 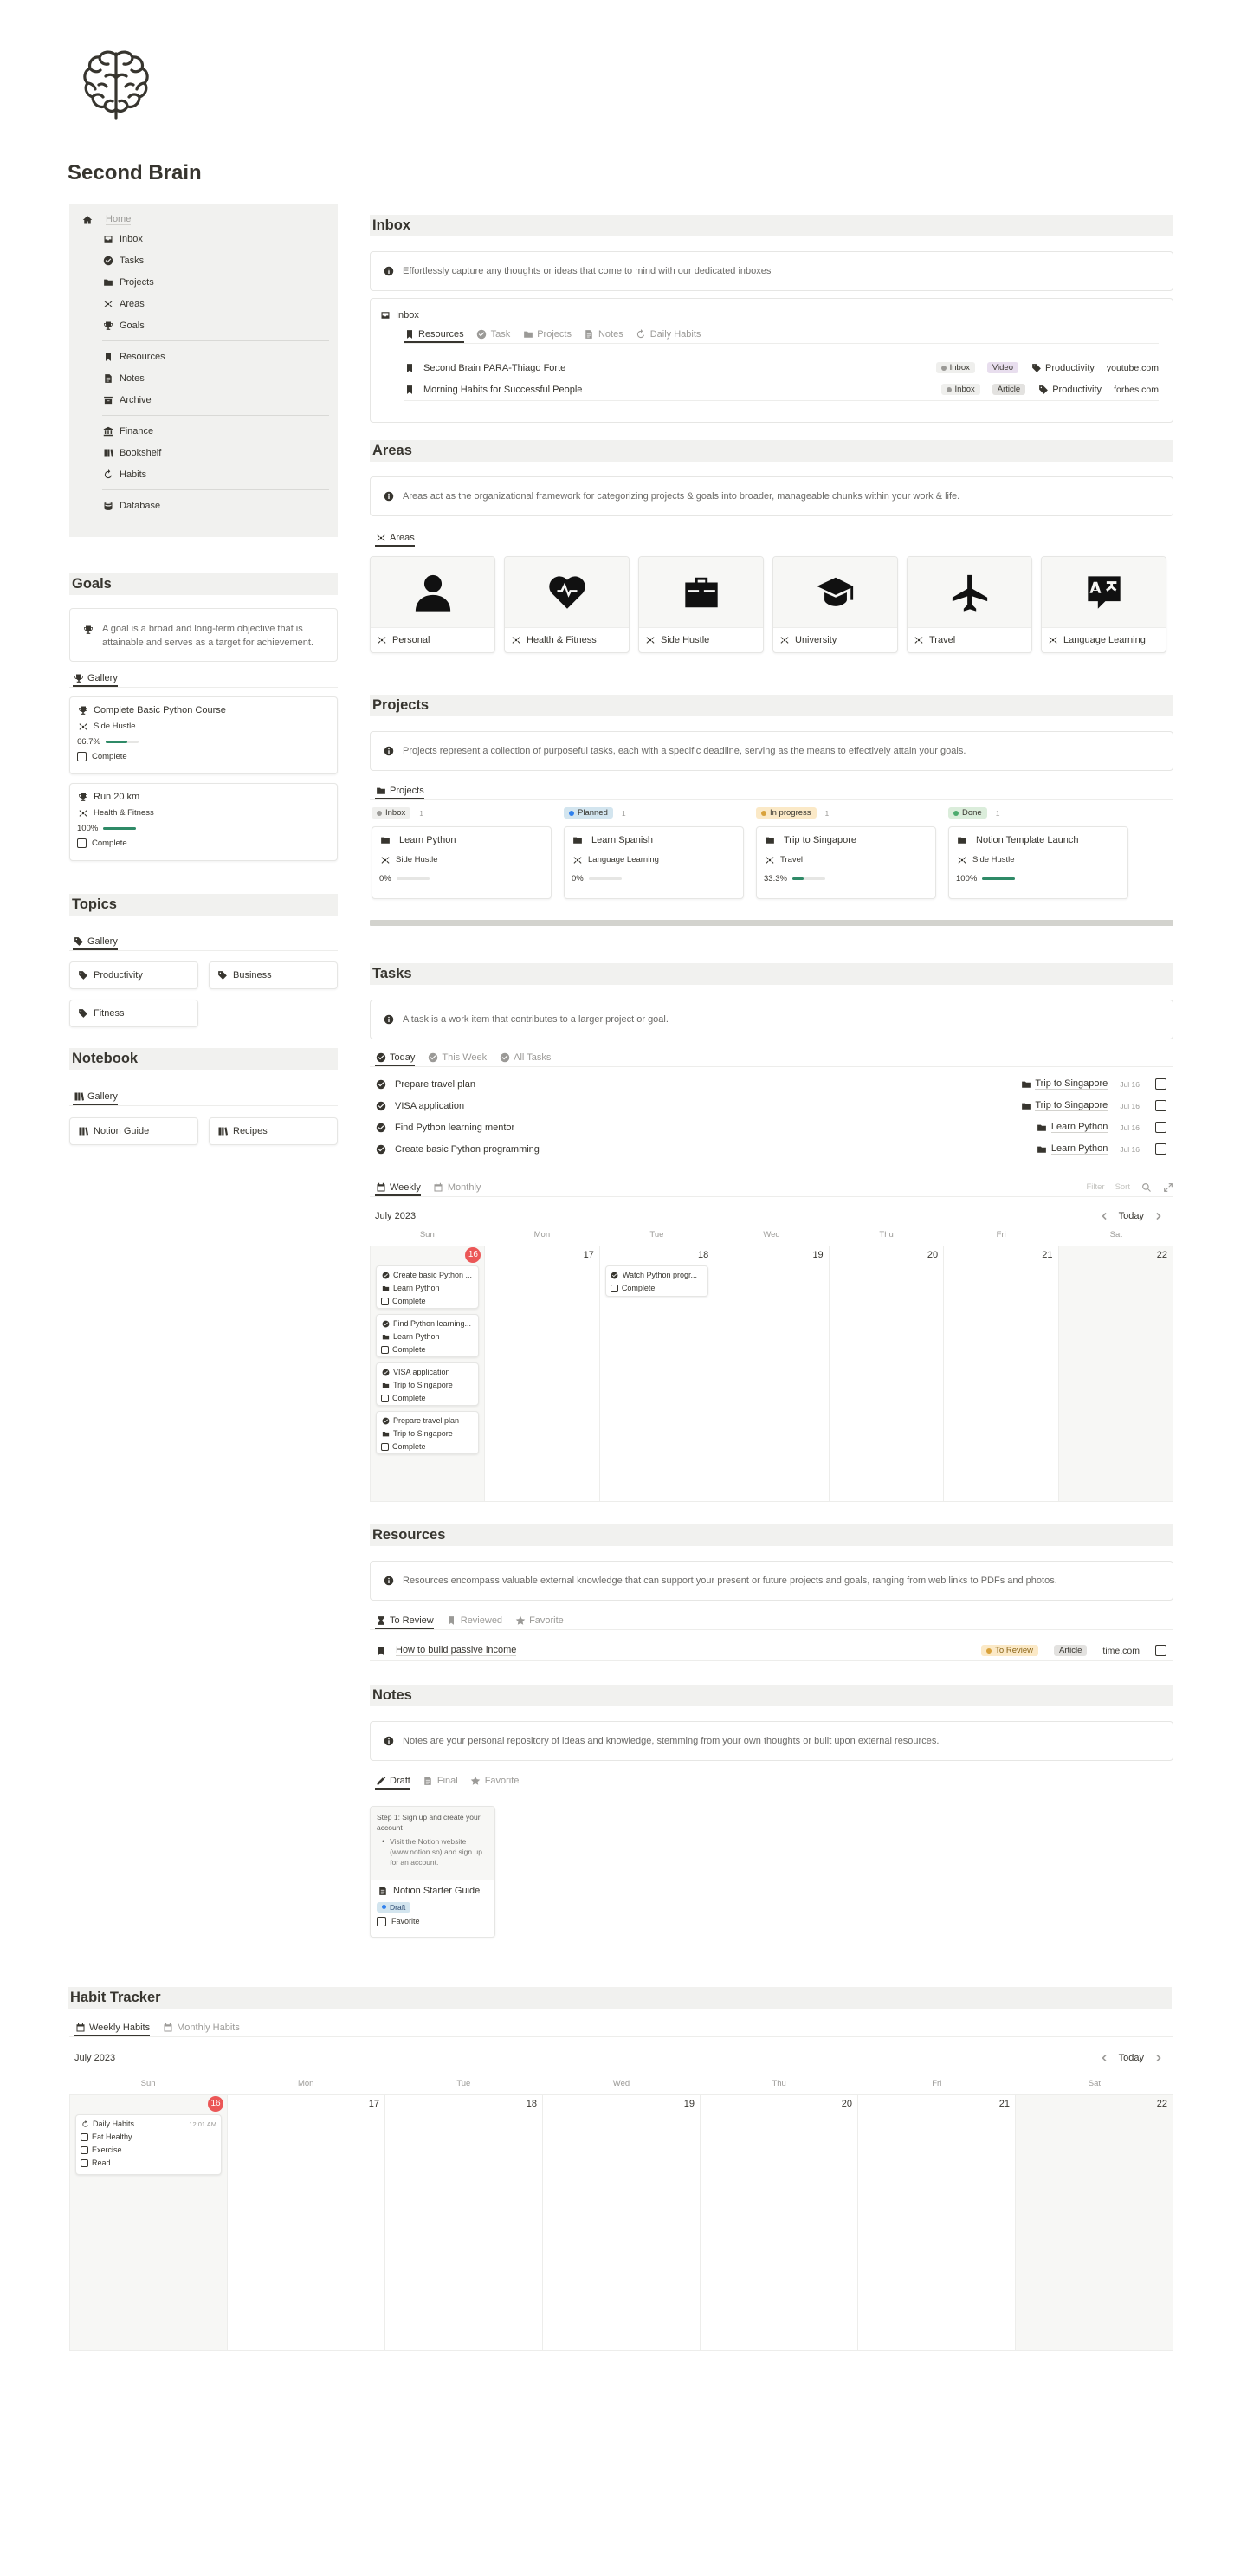 What do you see at coordinates (203, 260) in the screenshot?
I see `sidebar-item-tasks: Tasks` at bounding box center [203, 260].